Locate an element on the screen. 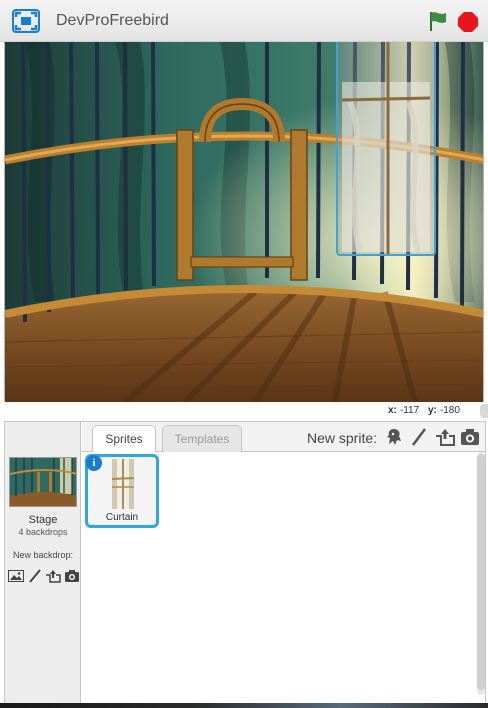 This screenshot has width=488, height=708. stage-label: Stage is located at coordinates (43, 520).